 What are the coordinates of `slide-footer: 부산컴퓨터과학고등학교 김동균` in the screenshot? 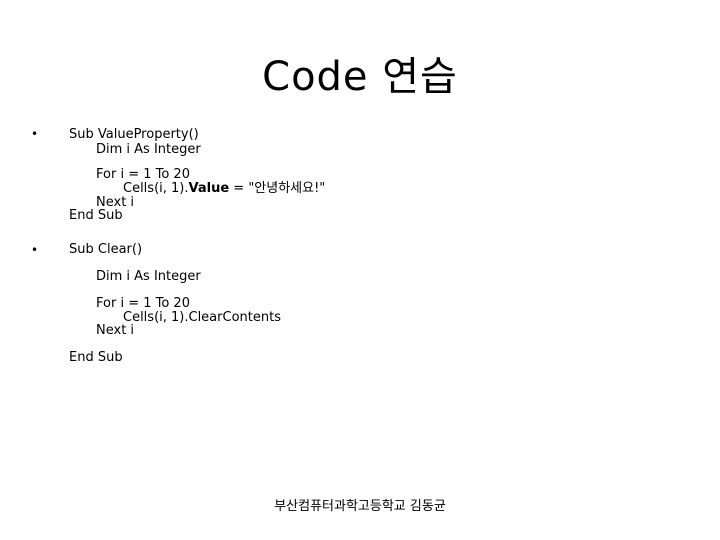 It's located at (360, 506).